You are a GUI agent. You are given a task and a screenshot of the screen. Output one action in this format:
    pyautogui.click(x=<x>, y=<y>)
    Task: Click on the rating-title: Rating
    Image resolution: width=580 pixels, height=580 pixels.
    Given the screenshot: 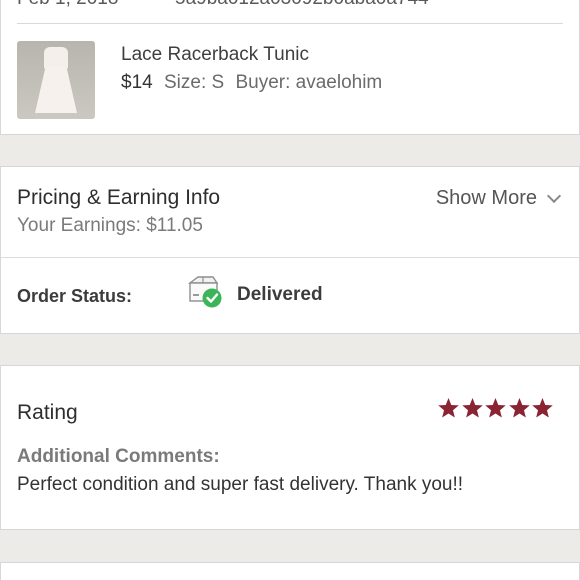 What is the action you would take?
    pyautogui.click(x=47, y=412)
    